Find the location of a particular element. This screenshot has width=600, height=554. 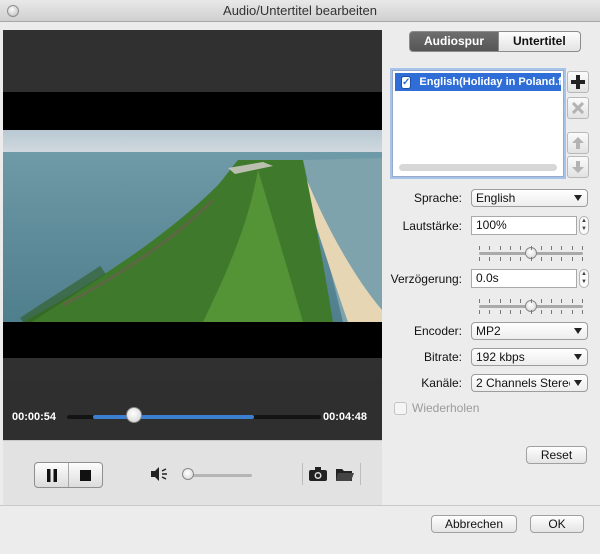

remove-track-button is located at coordinates (578, 108).